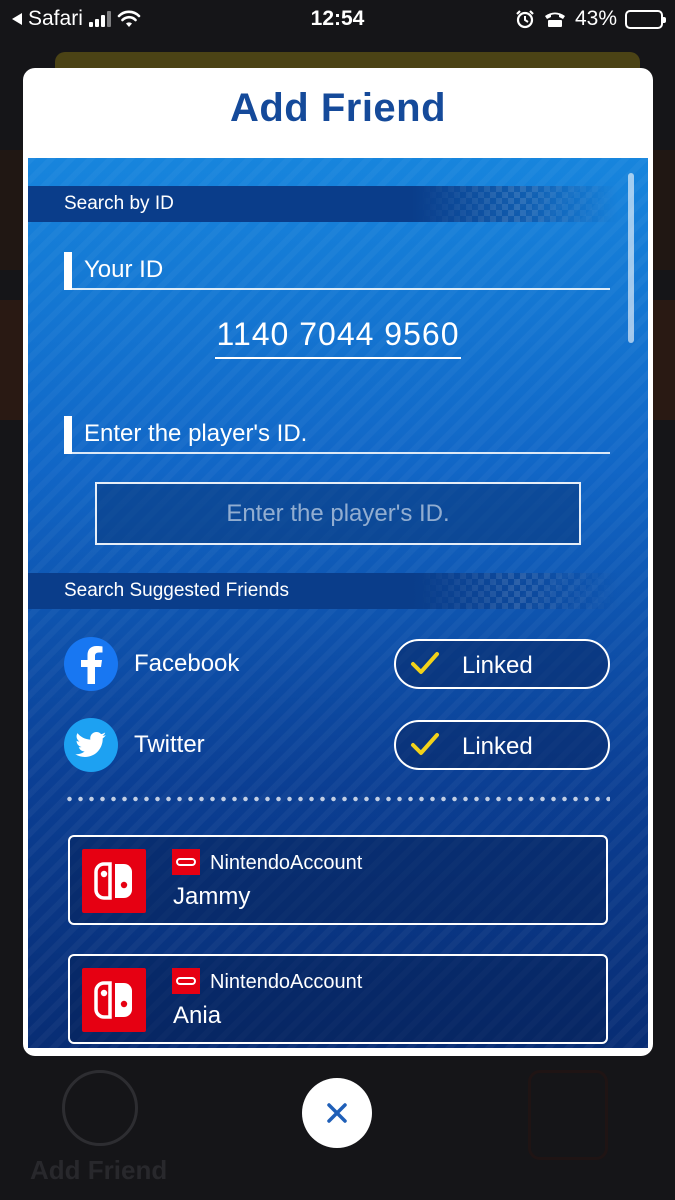  I want to click on friend-name: Jammy, so click(212, 896).